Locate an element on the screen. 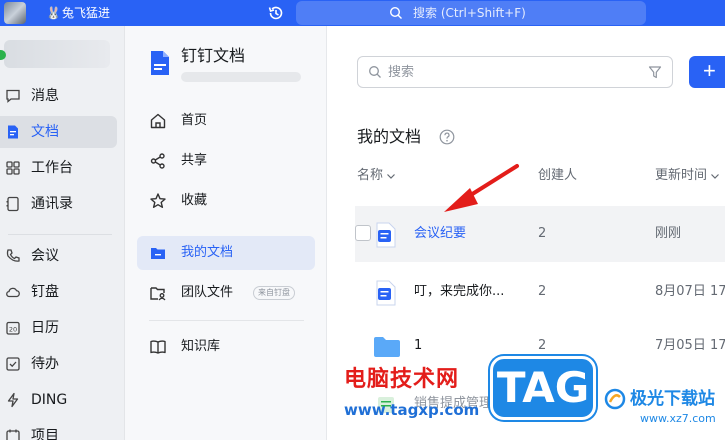  watermark-tag-logo: TAG is located at coordinates (543, 388).